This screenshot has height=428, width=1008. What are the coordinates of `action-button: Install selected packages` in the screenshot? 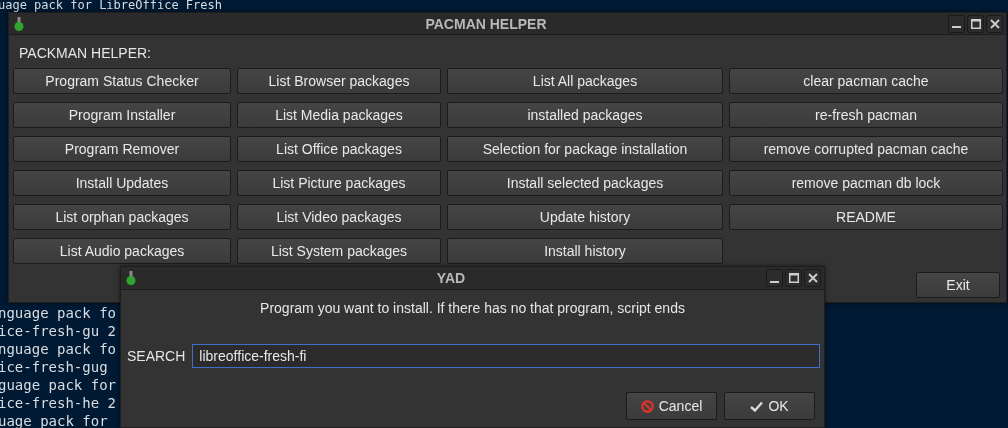 It's located at (585, 183).